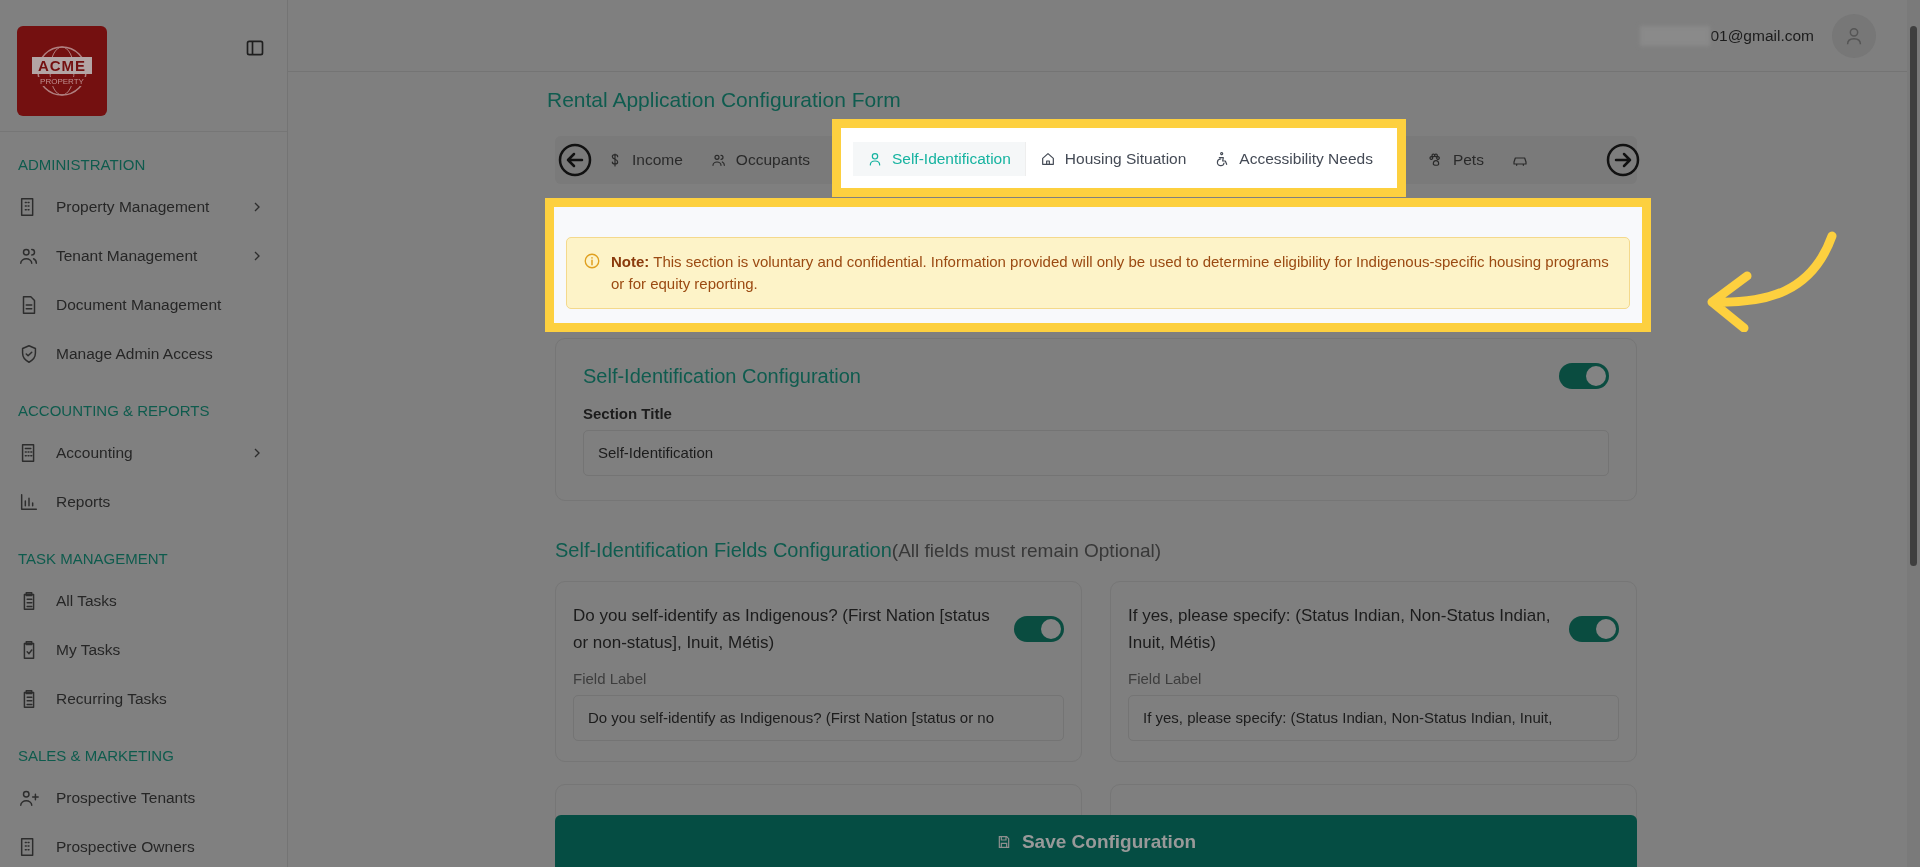  What do you see at coordinates (152, 698) in the screenshot?
I see `nav-item: Recurring Tasks` at bounding box center [152, 698].